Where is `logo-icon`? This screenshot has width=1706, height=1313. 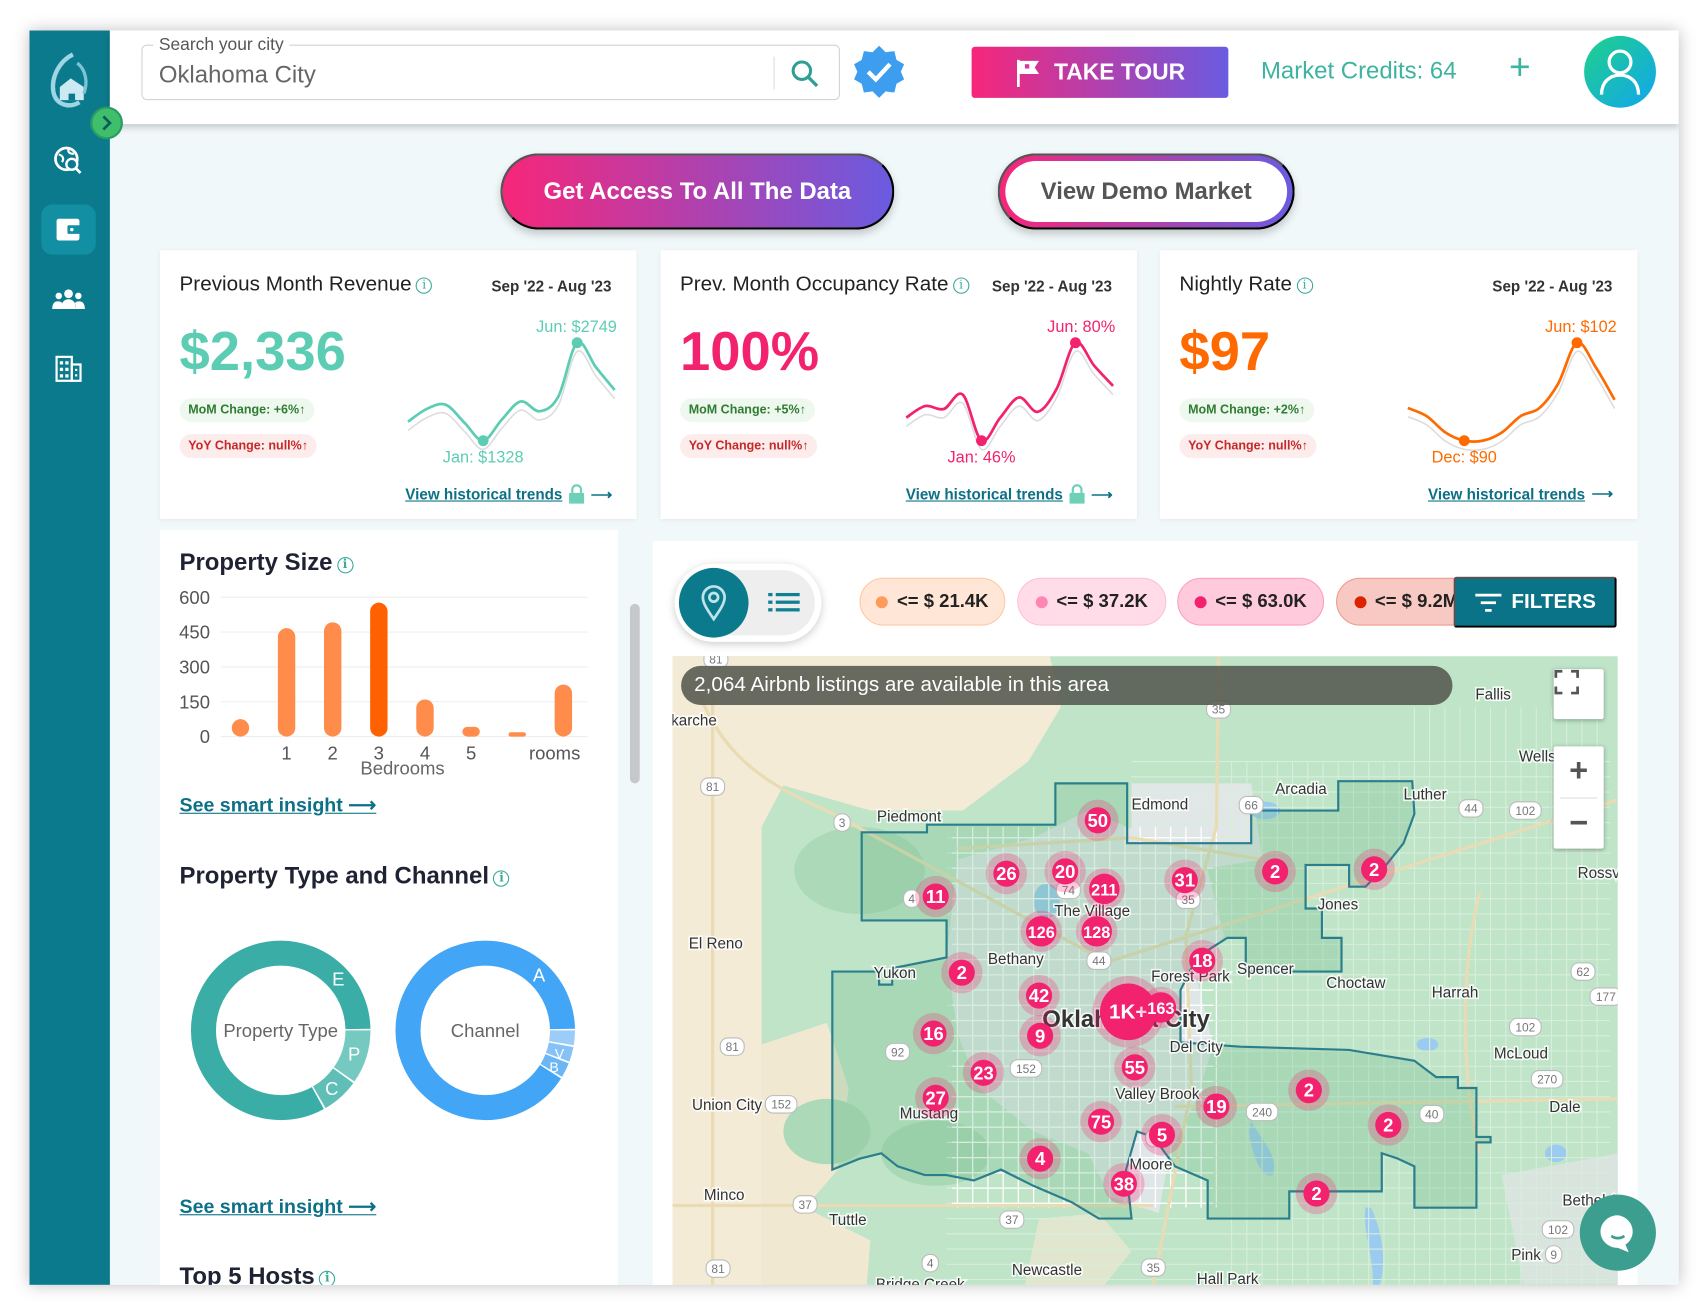
logo-icon is located at coordinates (68, 80).